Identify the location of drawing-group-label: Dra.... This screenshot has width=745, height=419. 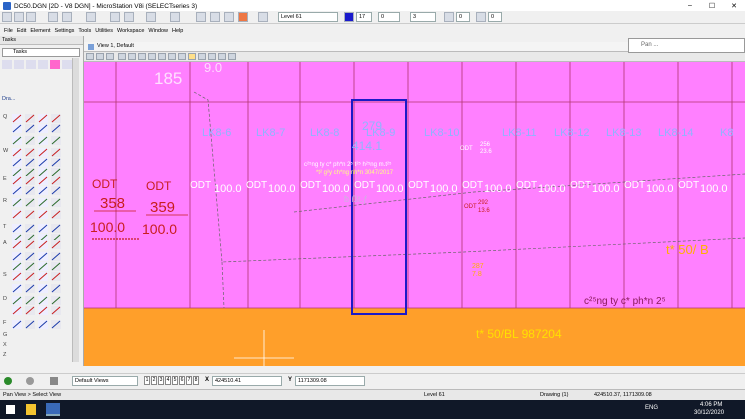
(41, 100).